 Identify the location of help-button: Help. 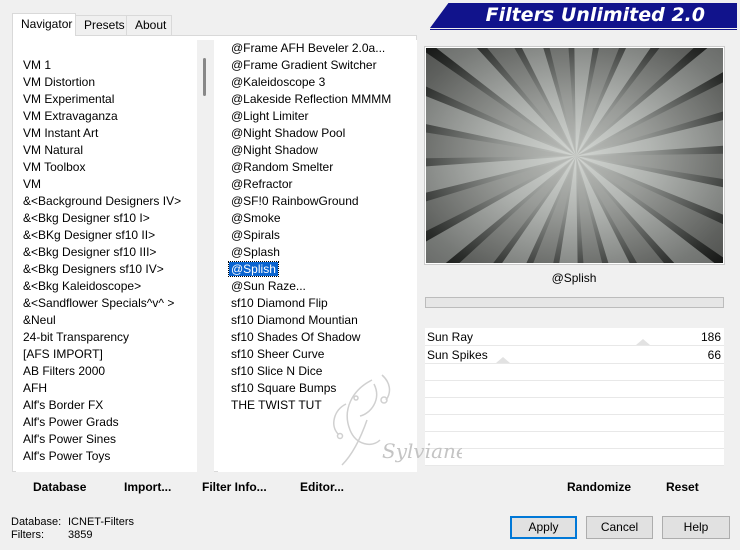
(696, 527).